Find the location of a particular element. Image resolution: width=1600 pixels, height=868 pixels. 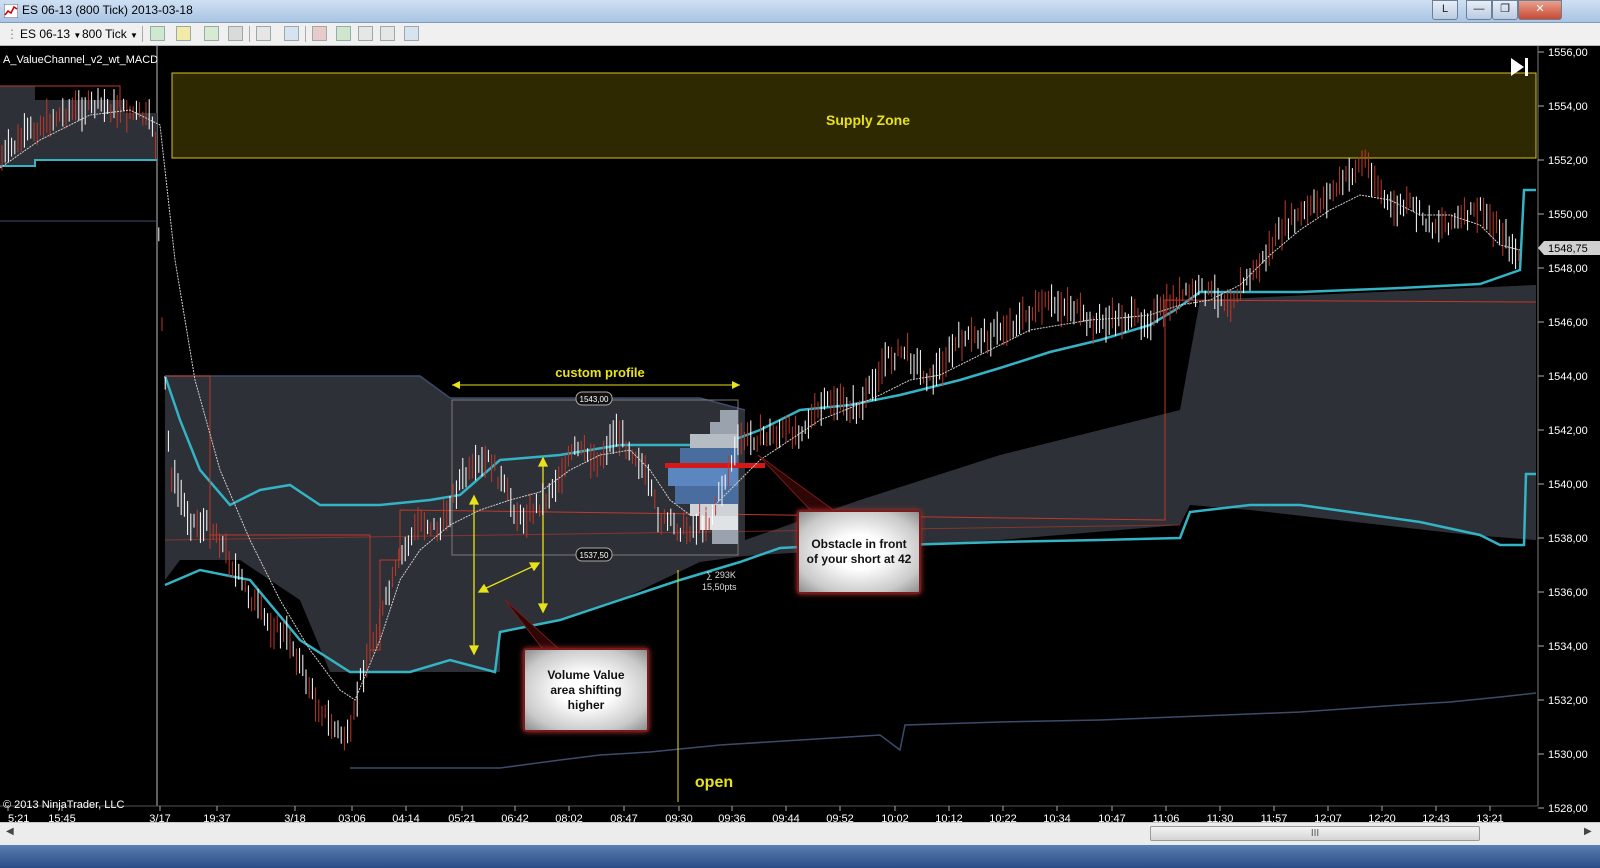

title-bar: ES 06-13 (800 Tick) 2013-03-18 L — ❐ ✕ is located at coordinates (800, 11).